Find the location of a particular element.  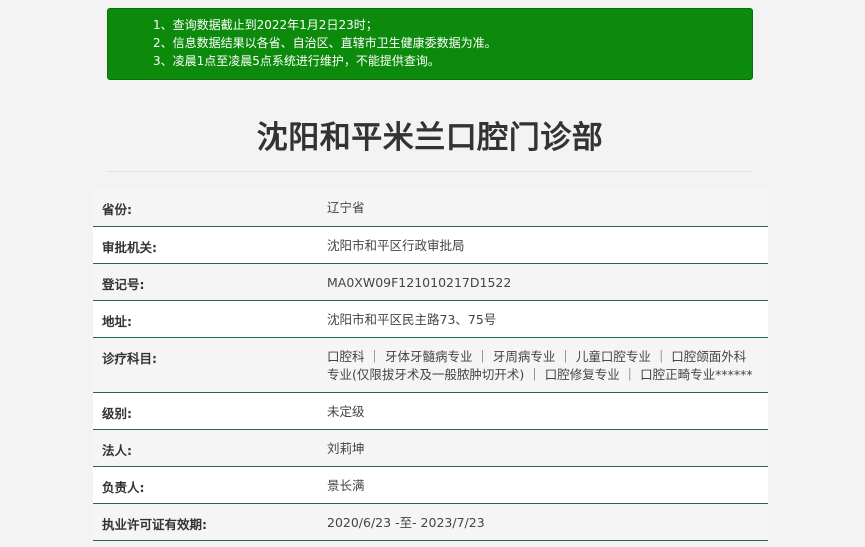

notice-line: 2、信息数据结果以各省、自治区、直辖市卫生健康委数据为准。 is located at coordinates (325, 43).